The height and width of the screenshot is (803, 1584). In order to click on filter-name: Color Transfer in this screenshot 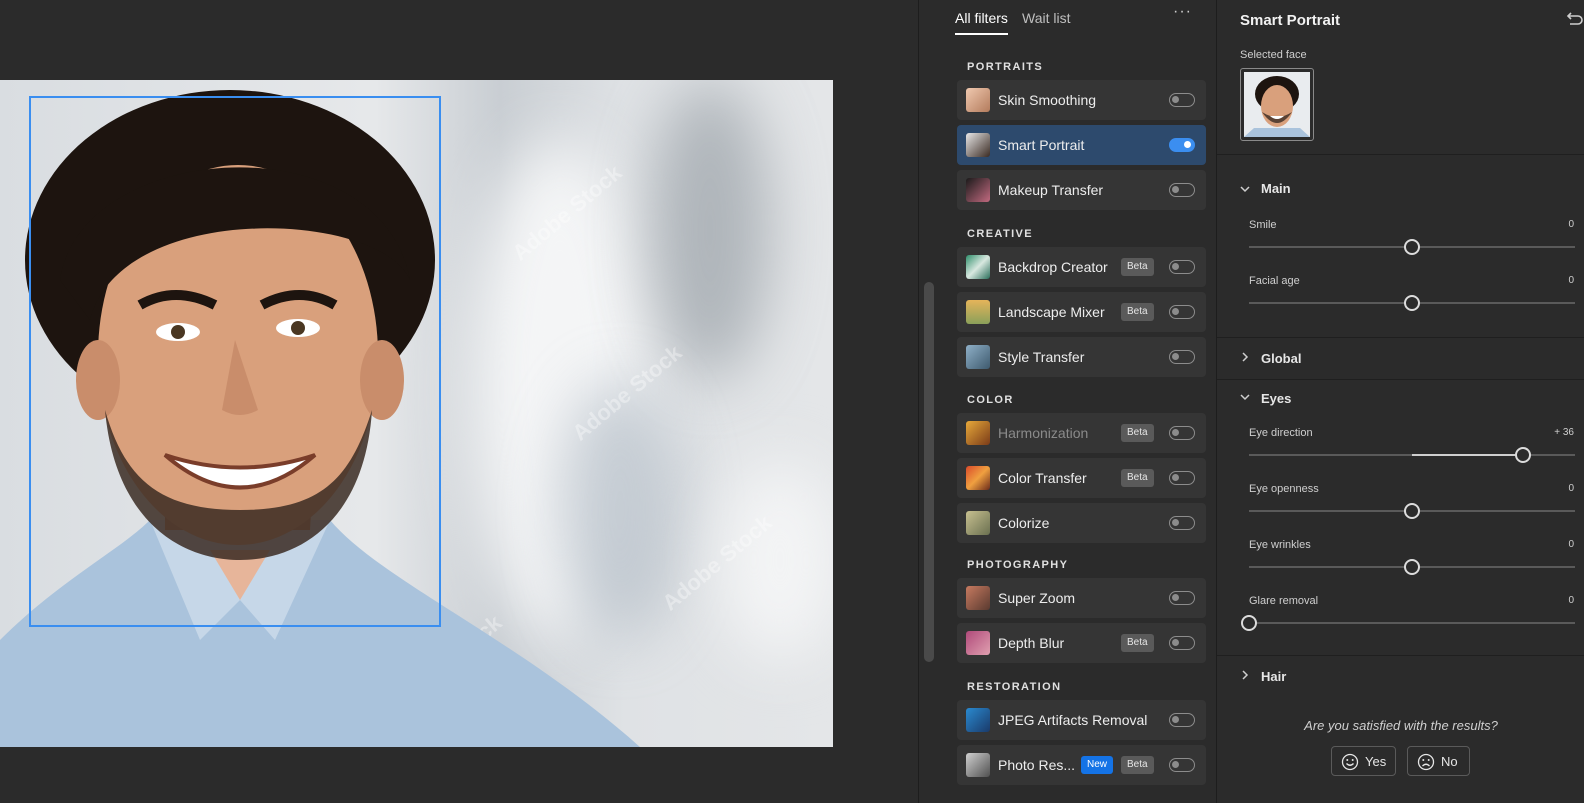, I will do `click(1042, 478)`.